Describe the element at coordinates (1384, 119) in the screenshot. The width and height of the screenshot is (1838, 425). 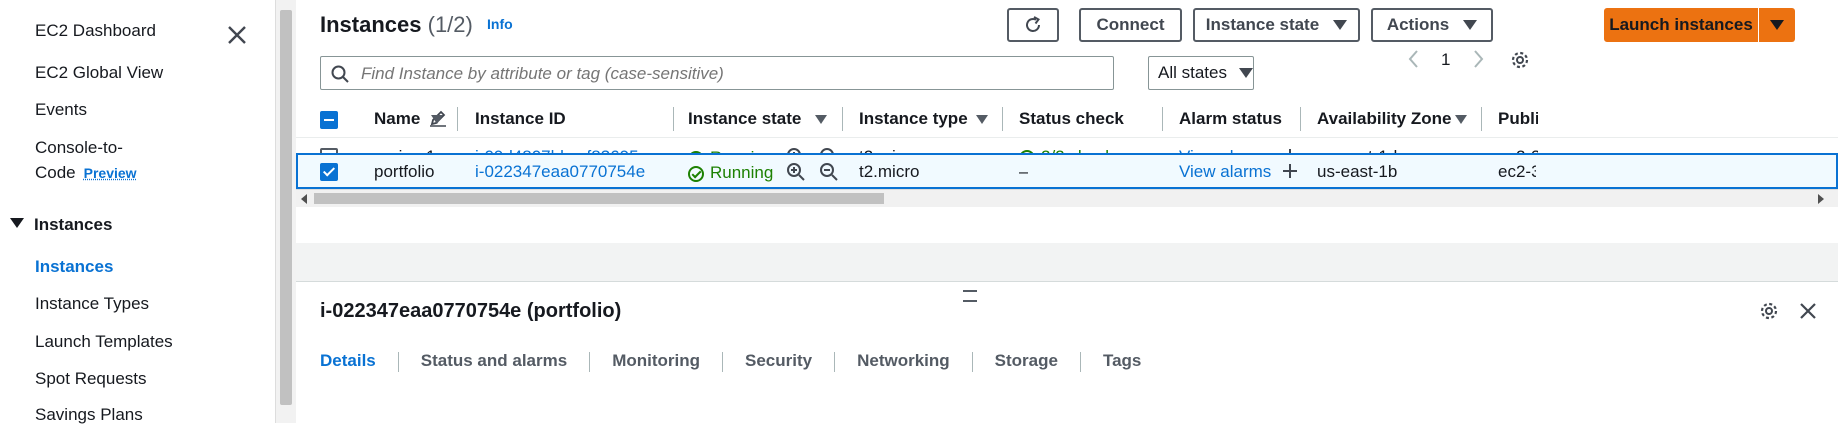
I see `column-header-availability-zone: Availability Zone` at that location.